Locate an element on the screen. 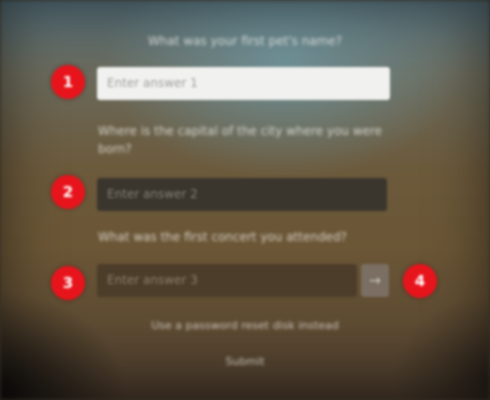 The height and width of the screenshot is (400, 490). answer-3-field: Enter answer 3 is located at coordinates (227, 280).